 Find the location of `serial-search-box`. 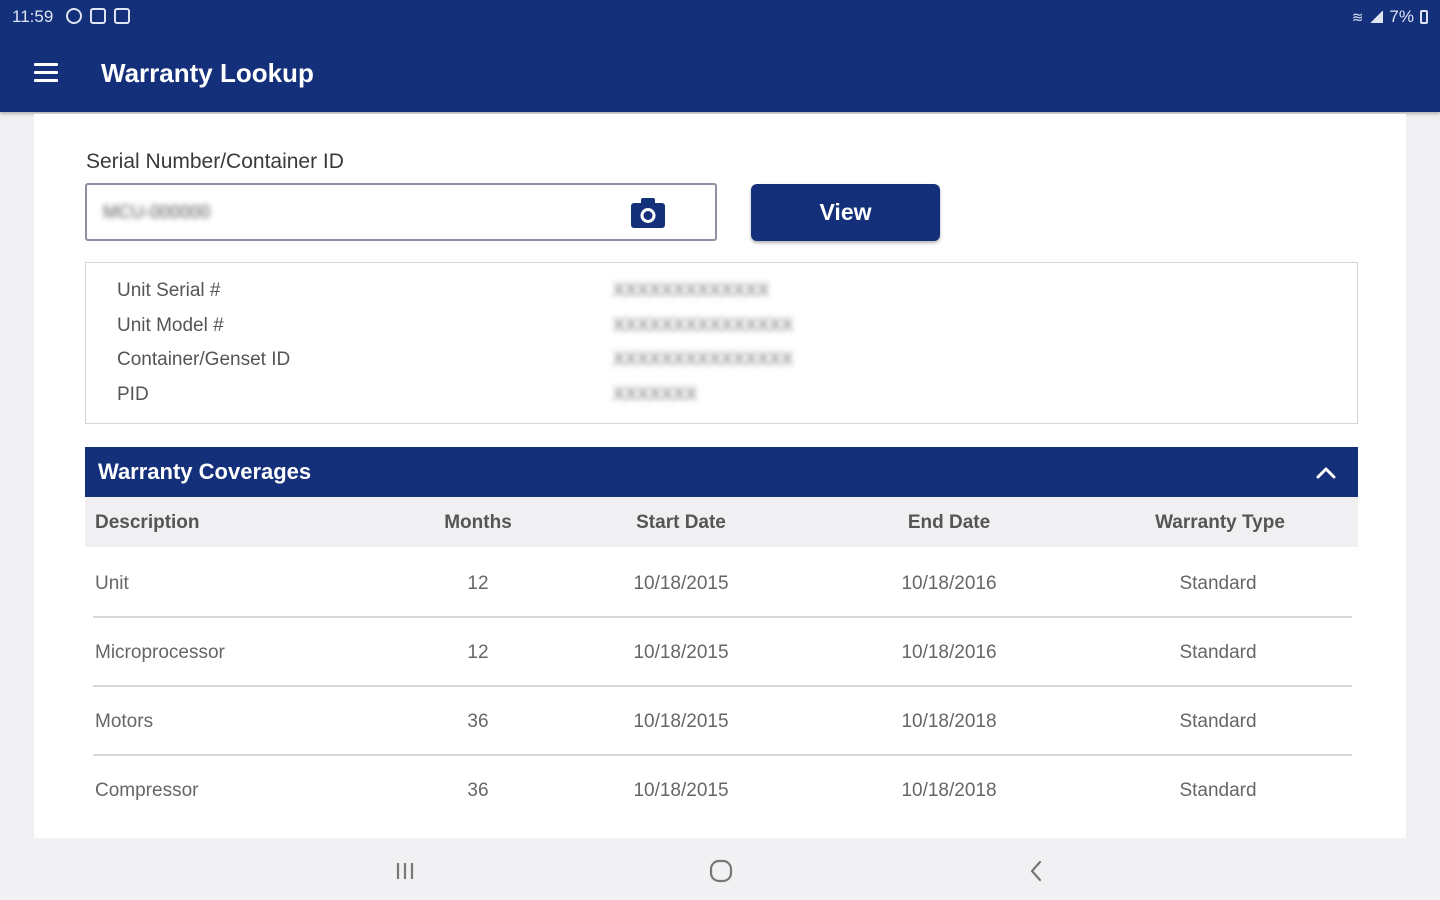

serial-search-box is located at coordinates (401, 212).